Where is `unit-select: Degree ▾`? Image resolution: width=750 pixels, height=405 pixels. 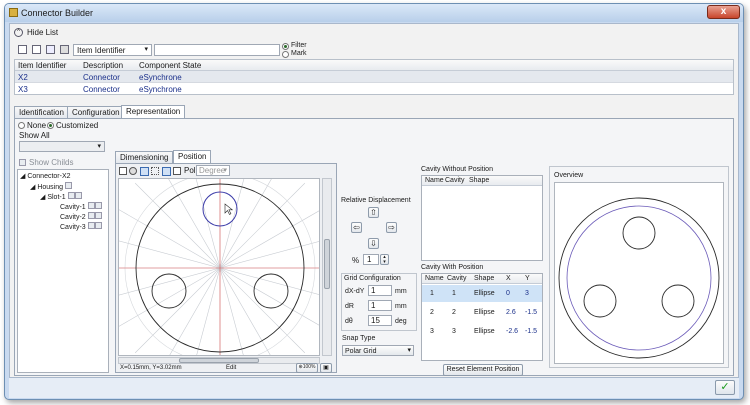
unit-select: Degree ▾ is located at coordinates (213, 170).